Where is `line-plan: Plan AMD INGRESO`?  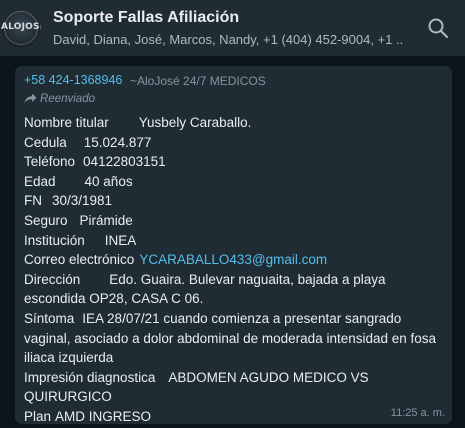 line-plan: Plan AMD INGRESO is located at coordinates (236, 417).